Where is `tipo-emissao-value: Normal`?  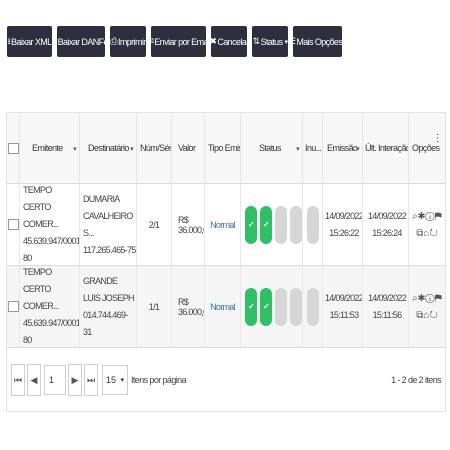
tipo-emissao-value: Normal is located at coordinates (223, 306).